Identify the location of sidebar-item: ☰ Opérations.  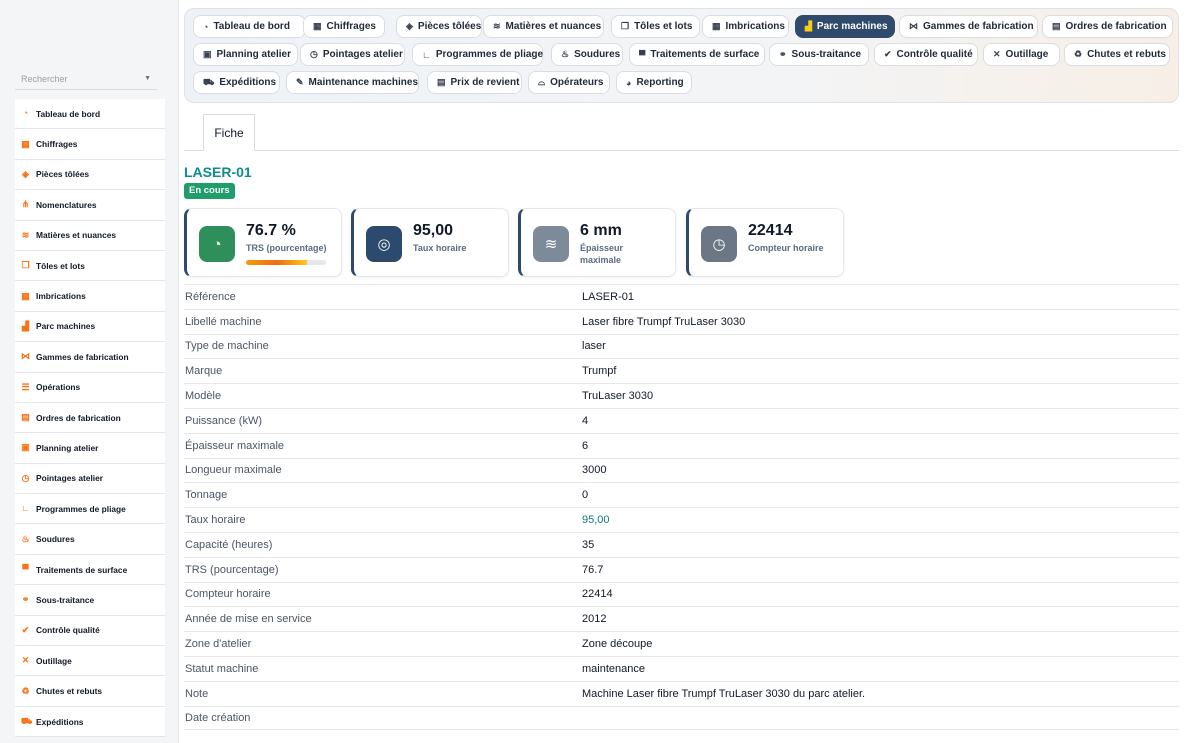
(90, 387).